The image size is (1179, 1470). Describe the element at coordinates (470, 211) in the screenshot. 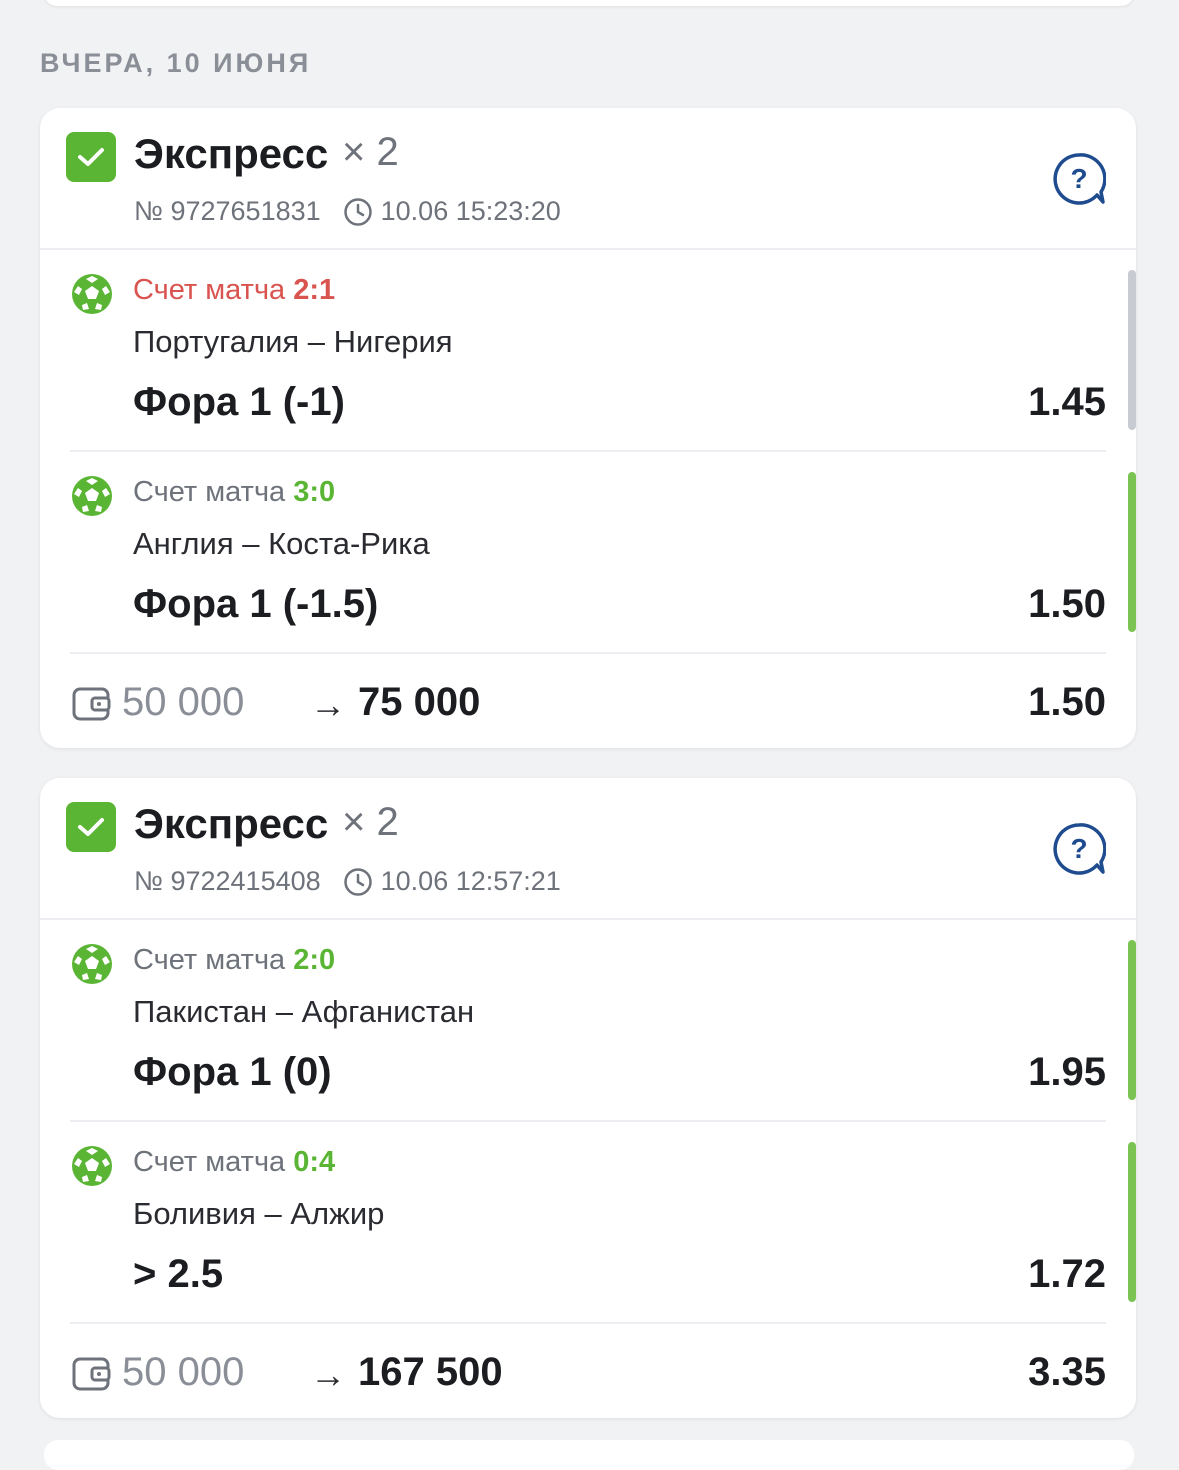

I see `bet-time: 10.06 15:23:20` at that location.